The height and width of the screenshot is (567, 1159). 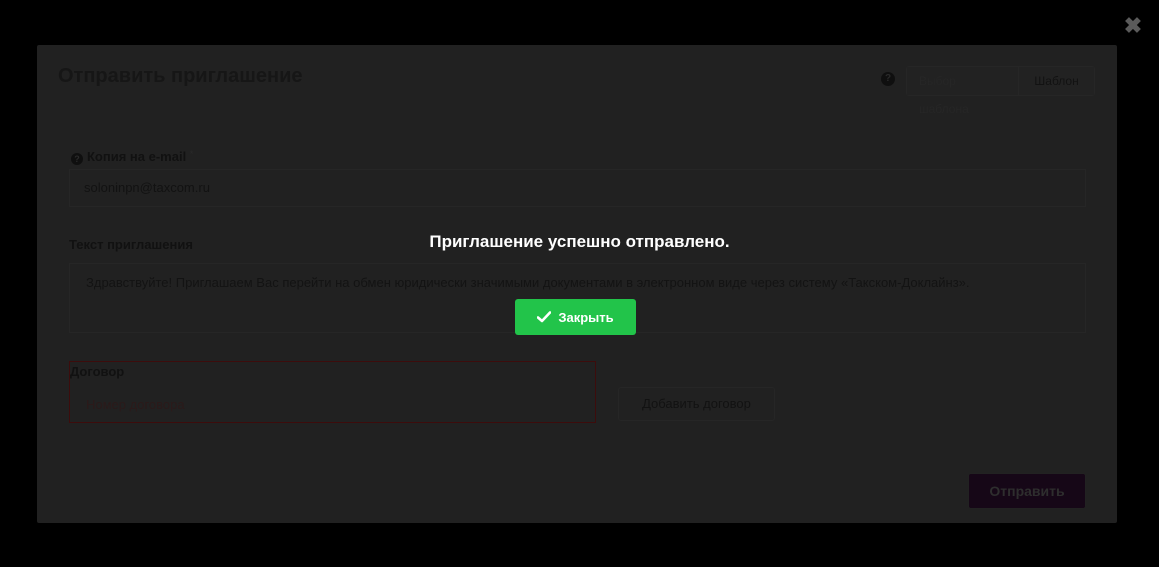 What do you see at coordinates (1133, 26) in the screenshot?
I see `close-icon: ✖` at bounding box center [1133, 26].